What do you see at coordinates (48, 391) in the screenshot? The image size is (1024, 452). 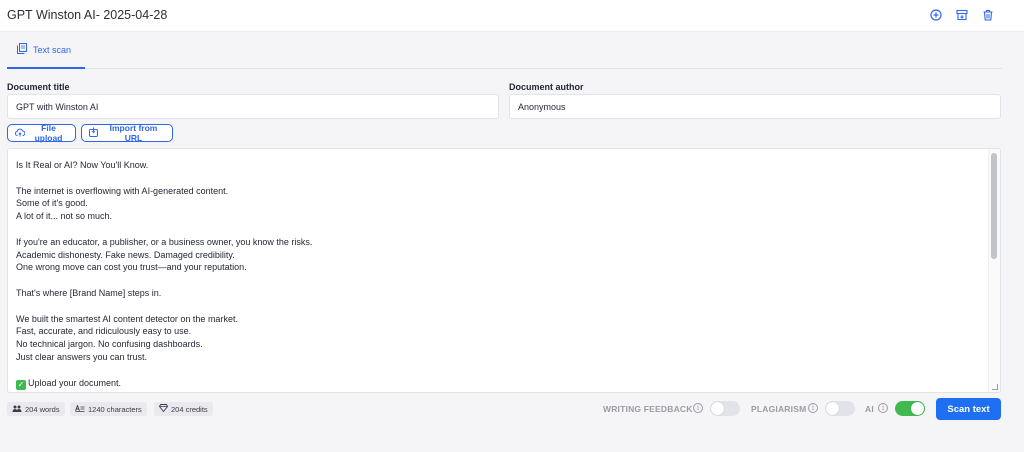 I see `checklist-text: Hit detect.` at bounding box center [48, 391].